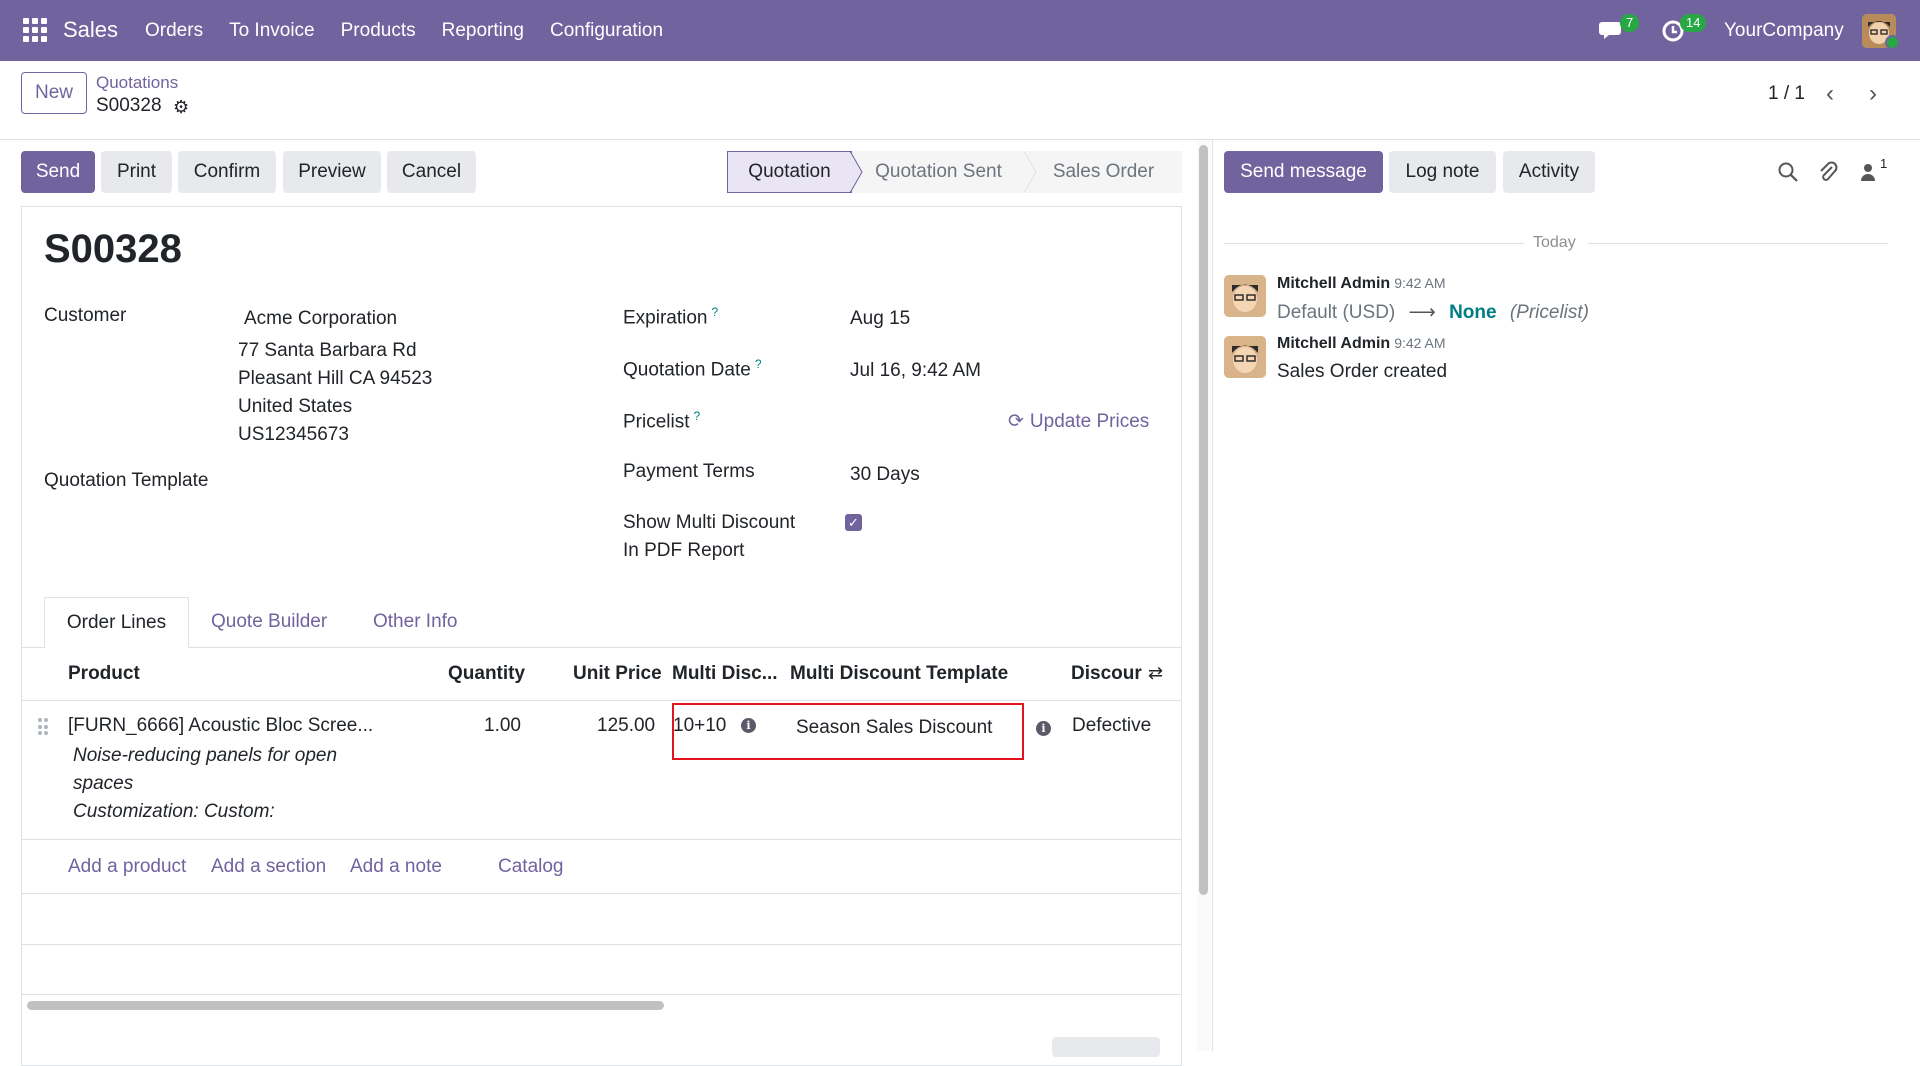 This screenshot has height=1066, width=1920. Describe the element at coordinates (915, 371) in the screenshot. I see `quotation-date-value: Jul 16, 9:42 AM` at that location.